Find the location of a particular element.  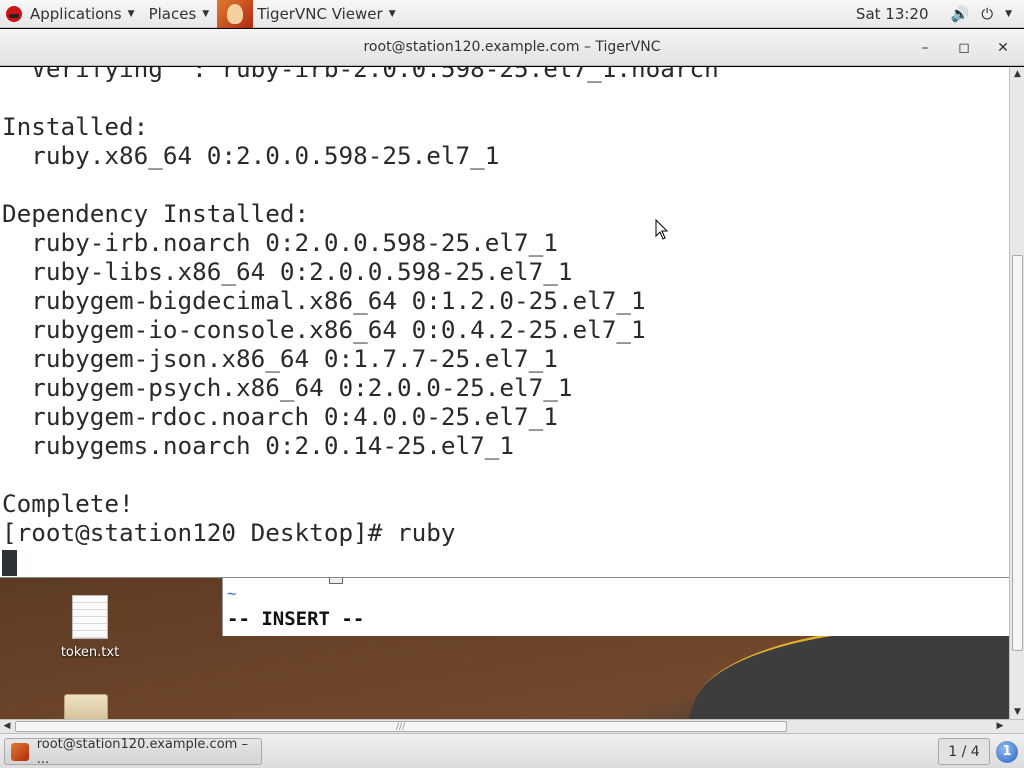

vertical-scrollbar: ▲ ▼ is located at coordinates (1016, 393).